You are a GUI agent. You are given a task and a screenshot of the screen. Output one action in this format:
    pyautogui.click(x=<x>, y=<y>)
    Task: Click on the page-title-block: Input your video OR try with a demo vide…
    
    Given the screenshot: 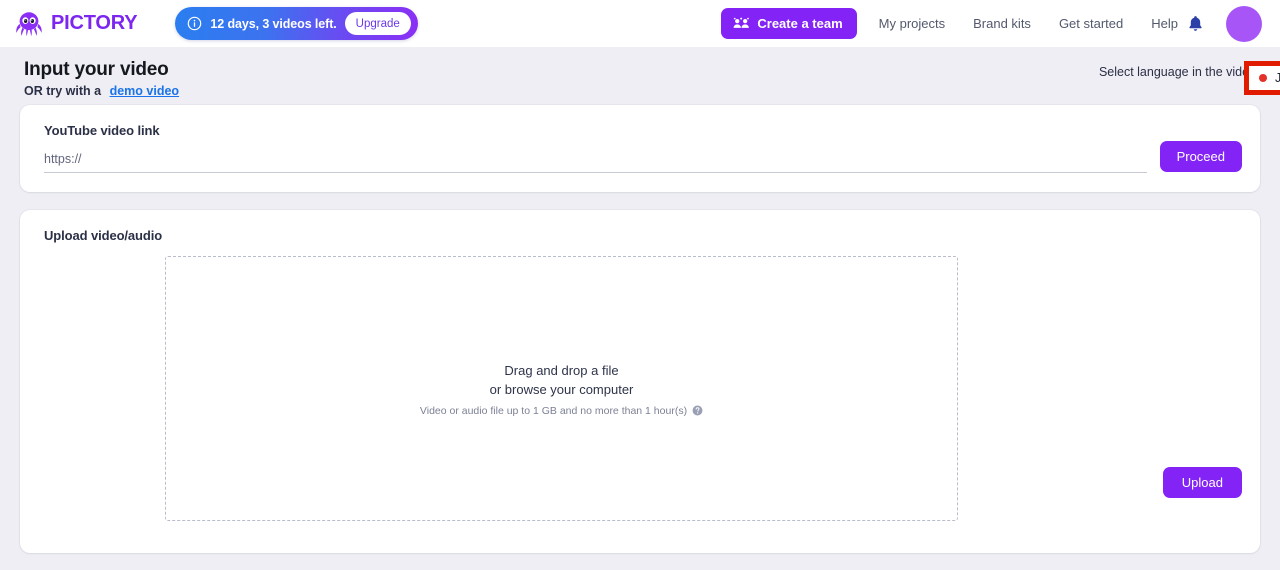 What is the action you would take?
    pyautogui.click(x=101, y=78)
    